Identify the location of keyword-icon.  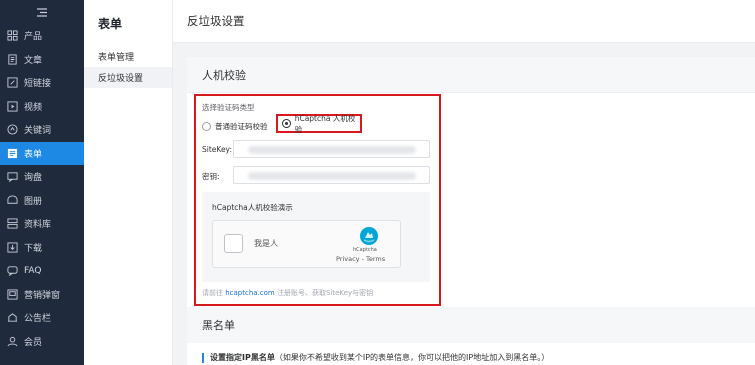
(12, 130).